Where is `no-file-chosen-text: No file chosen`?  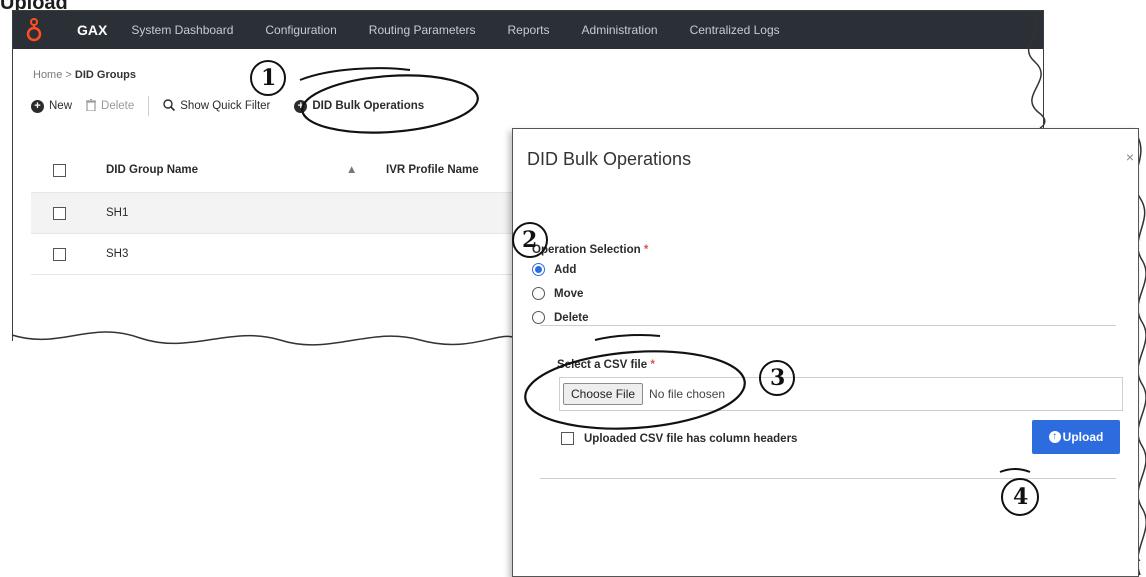 no-file-chosen-text: No file chosen is located at coordinates (687, 394).